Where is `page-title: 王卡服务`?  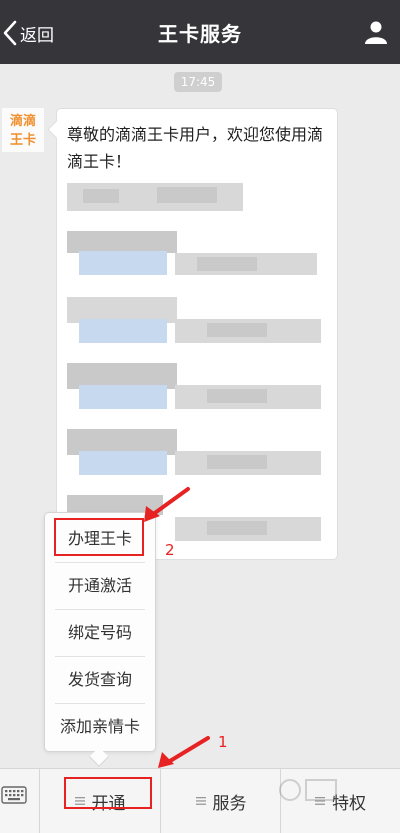
page-title: 王卡服务 is located at coordinates (200, 34).